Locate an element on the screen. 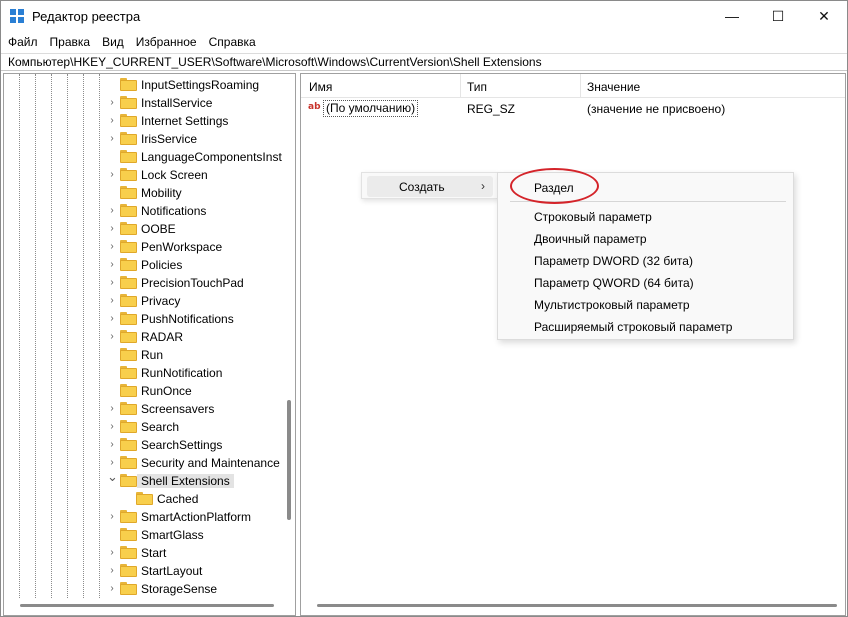  tree-item: › StartLayout is located at coordinates (144, 571).